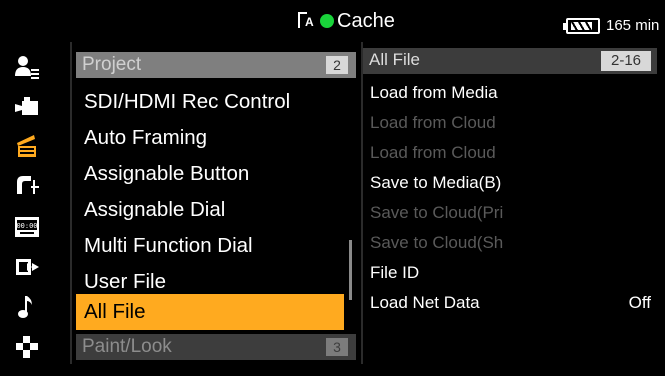 The image size is (665, 376). I want to click on status-bar: A Cache 165 min, so click(332, 21).